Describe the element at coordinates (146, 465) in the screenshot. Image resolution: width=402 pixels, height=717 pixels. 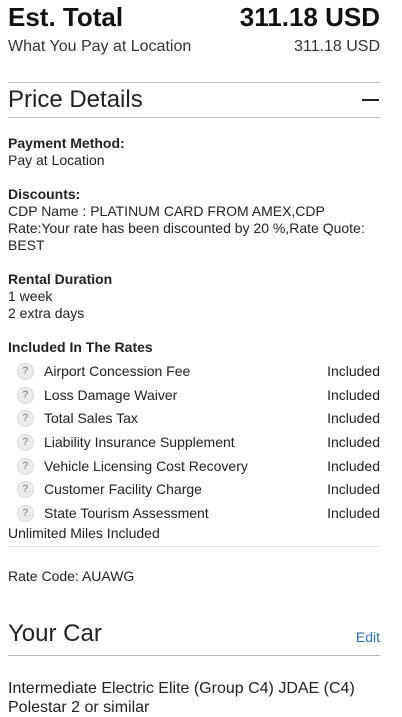
I see `rate-item-name: Vehicle Licensing Cost Recovery` at that location.